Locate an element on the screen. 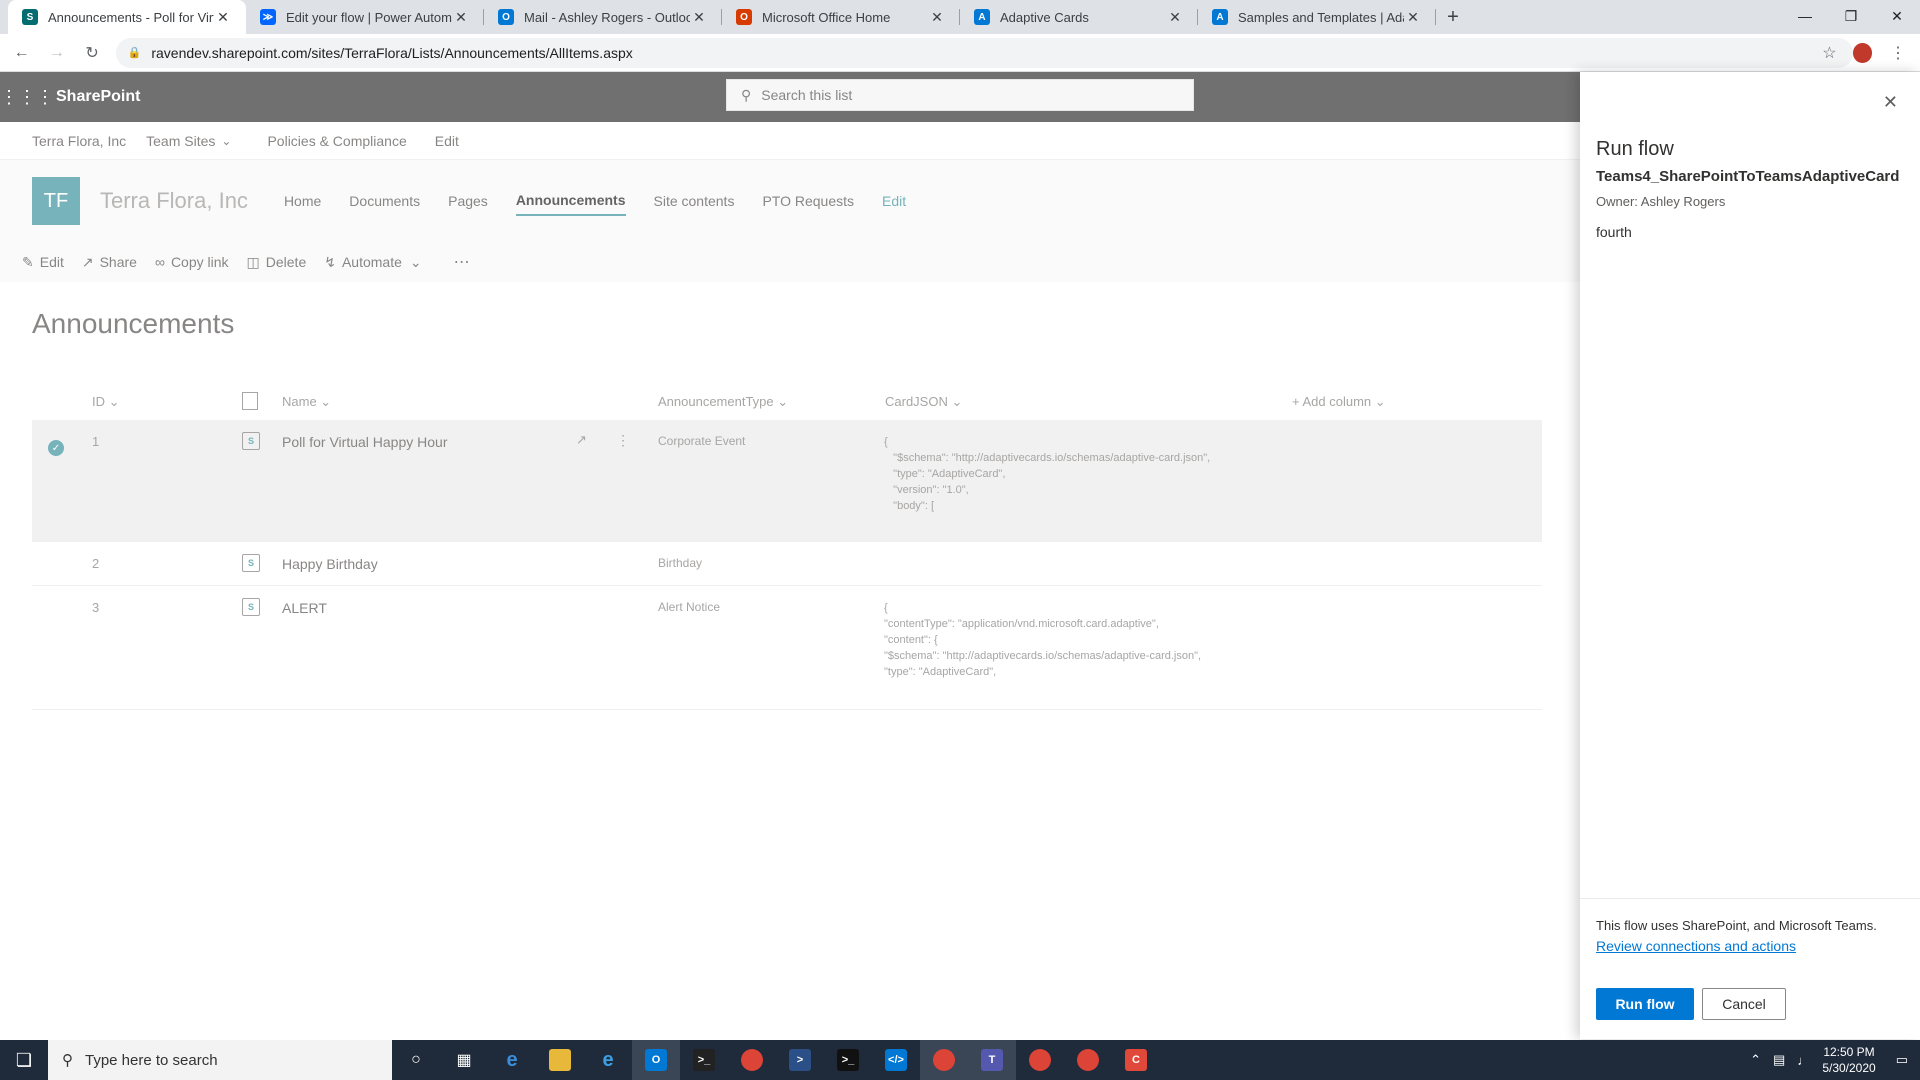 This screenshot has height=1080, width=1920. new-tab-button: + is located at coordinates (1453, 17).